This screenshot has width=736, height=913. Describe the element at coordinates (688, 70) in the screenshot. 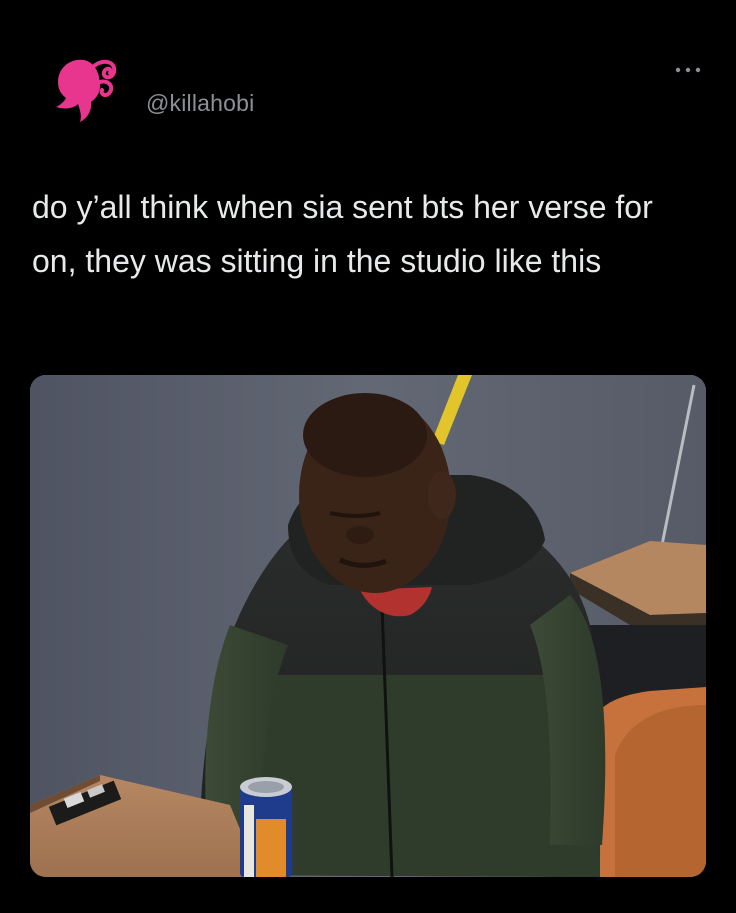

I see `more-options-icon` at that location.